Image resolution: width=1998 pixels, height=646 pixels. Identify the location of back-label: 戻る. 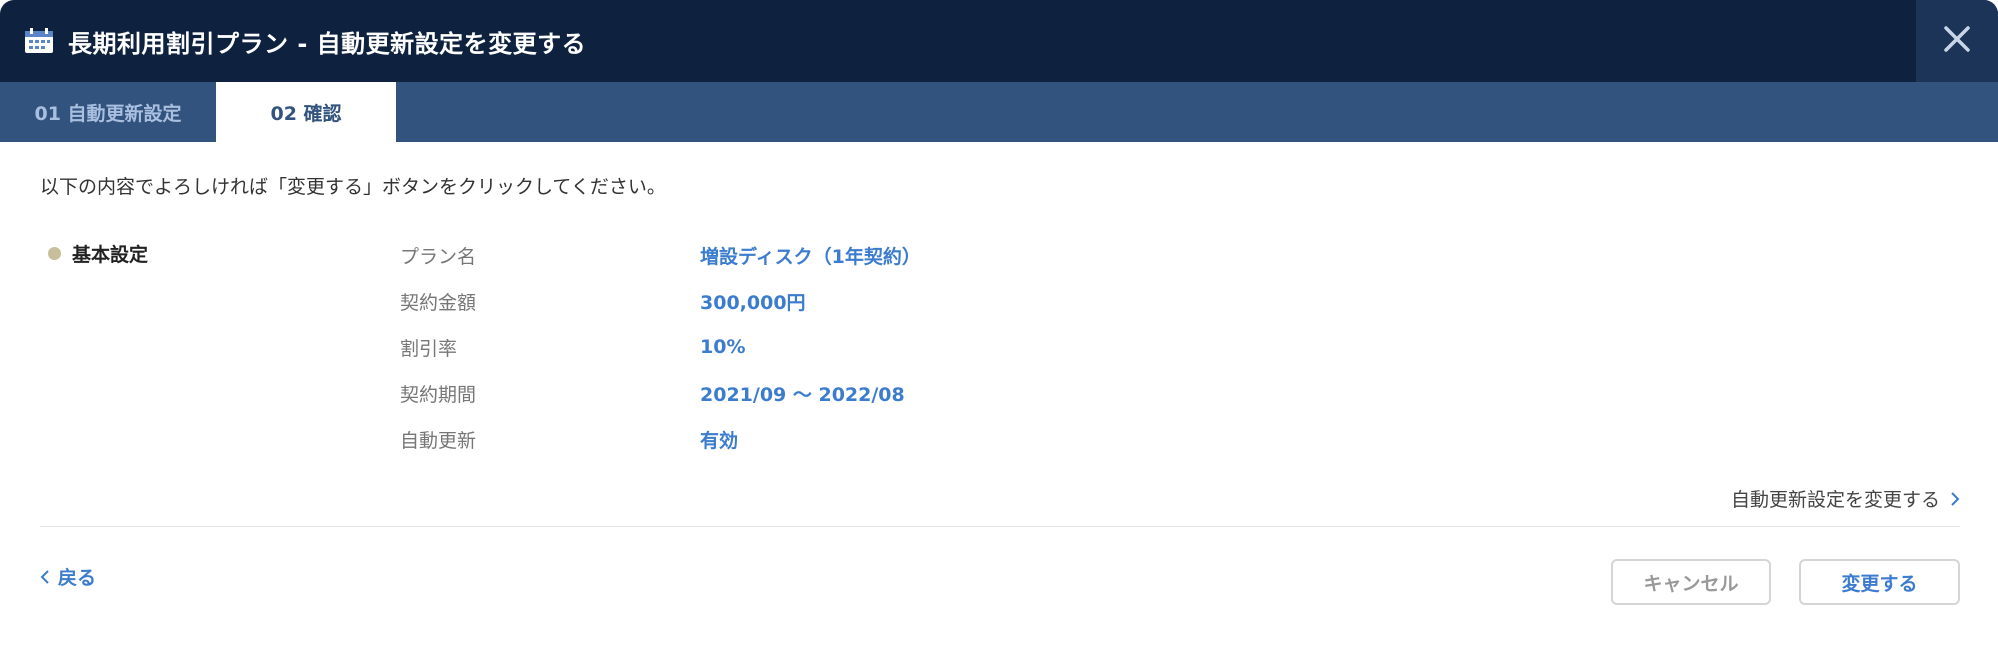
(77, 578).